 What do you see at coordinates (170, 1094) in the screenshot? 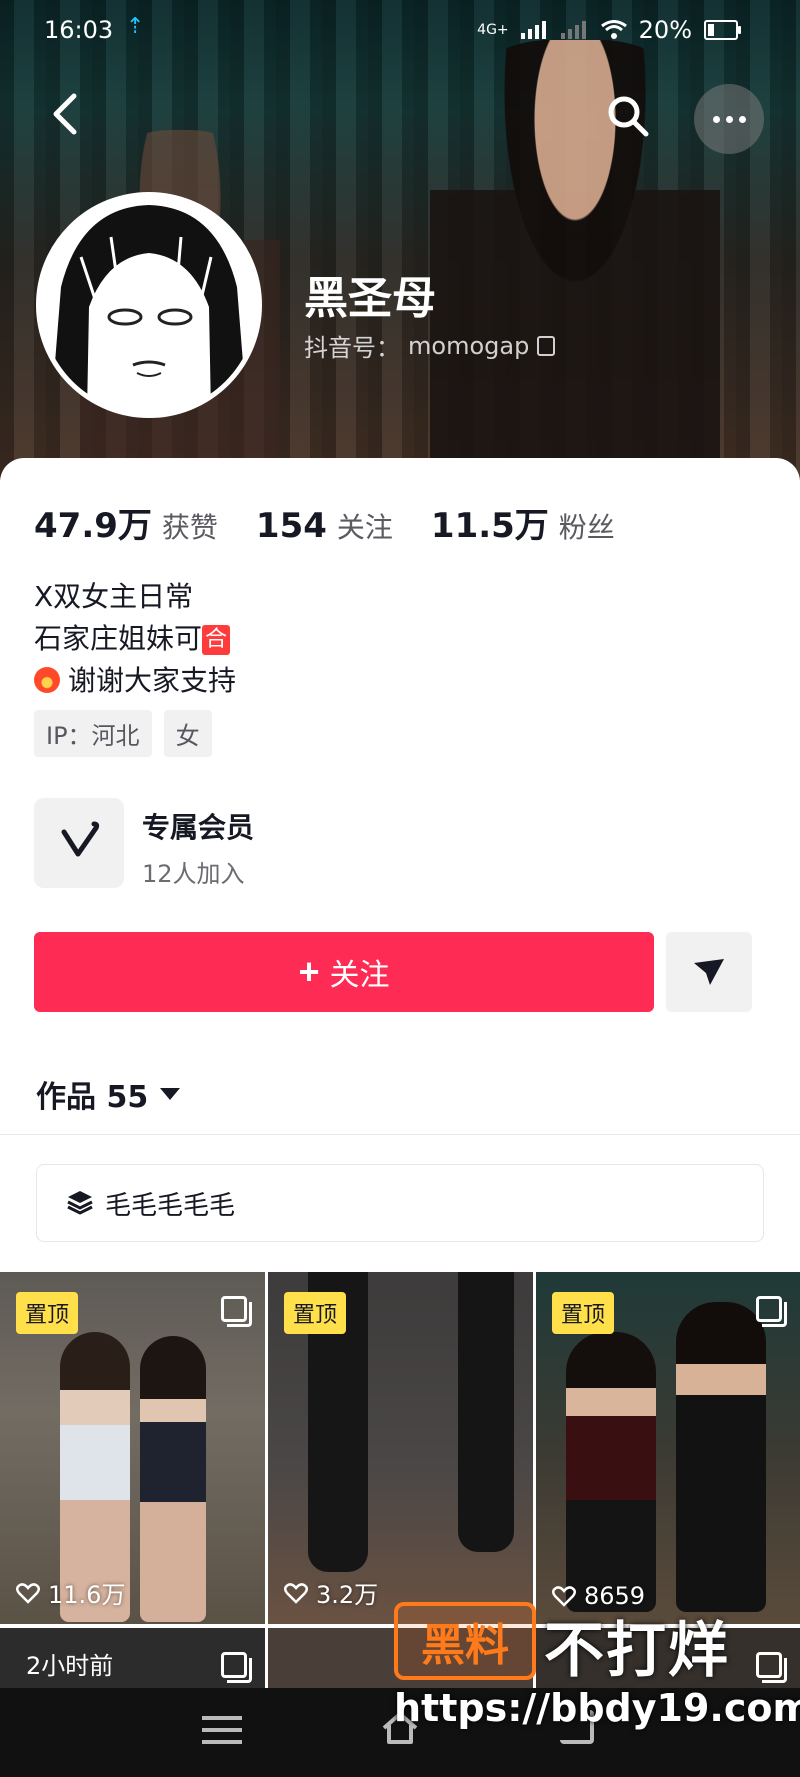
I see `caret-down-icon` at bounding box center [170, 1094].